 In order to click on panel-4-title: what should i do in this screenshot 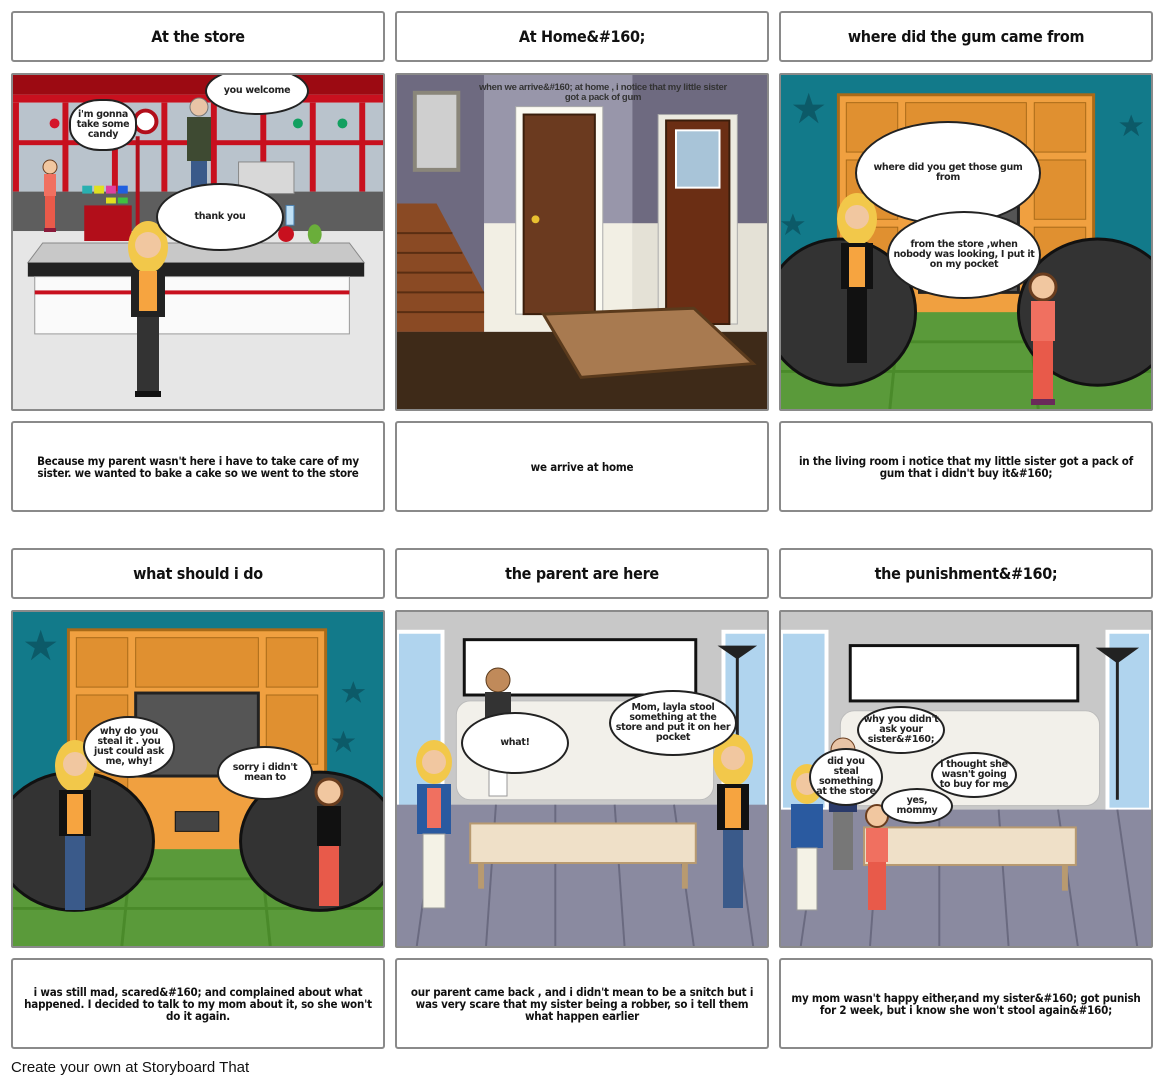, I will do `click(198, 573)`.